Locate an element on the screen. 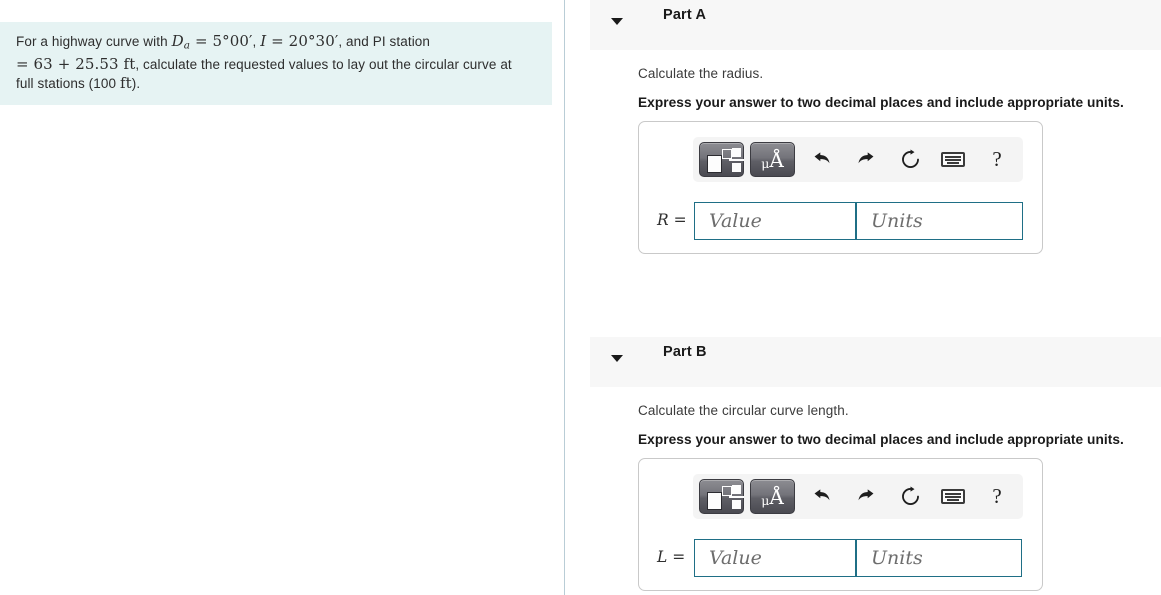 The width and height of the screenshot is (1161, 595). template-button-b is located at coordinates (721, 496).